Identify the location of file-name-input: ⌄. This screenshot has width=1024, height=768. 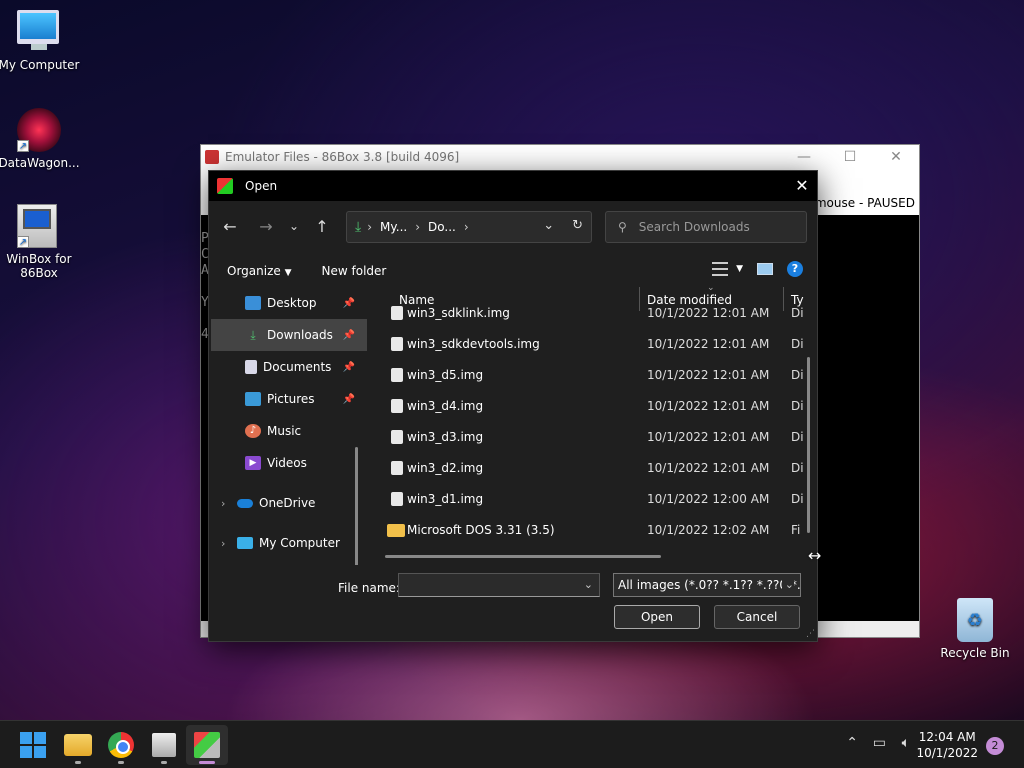
(499, 585).